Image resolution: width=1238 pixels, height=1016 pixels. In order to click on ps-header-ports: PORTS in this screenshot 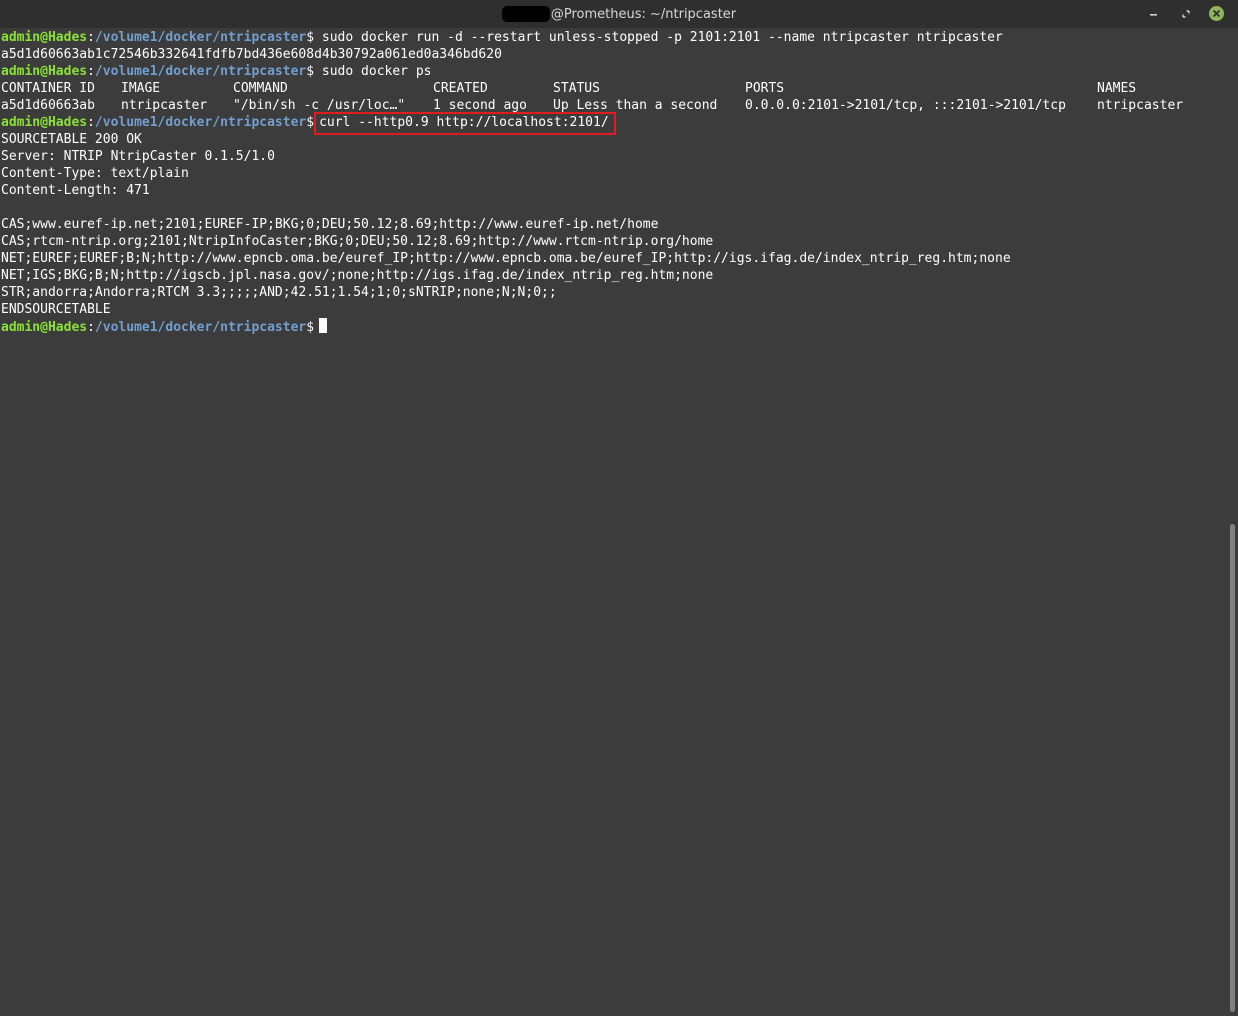, I will do `click(765, 88)`.